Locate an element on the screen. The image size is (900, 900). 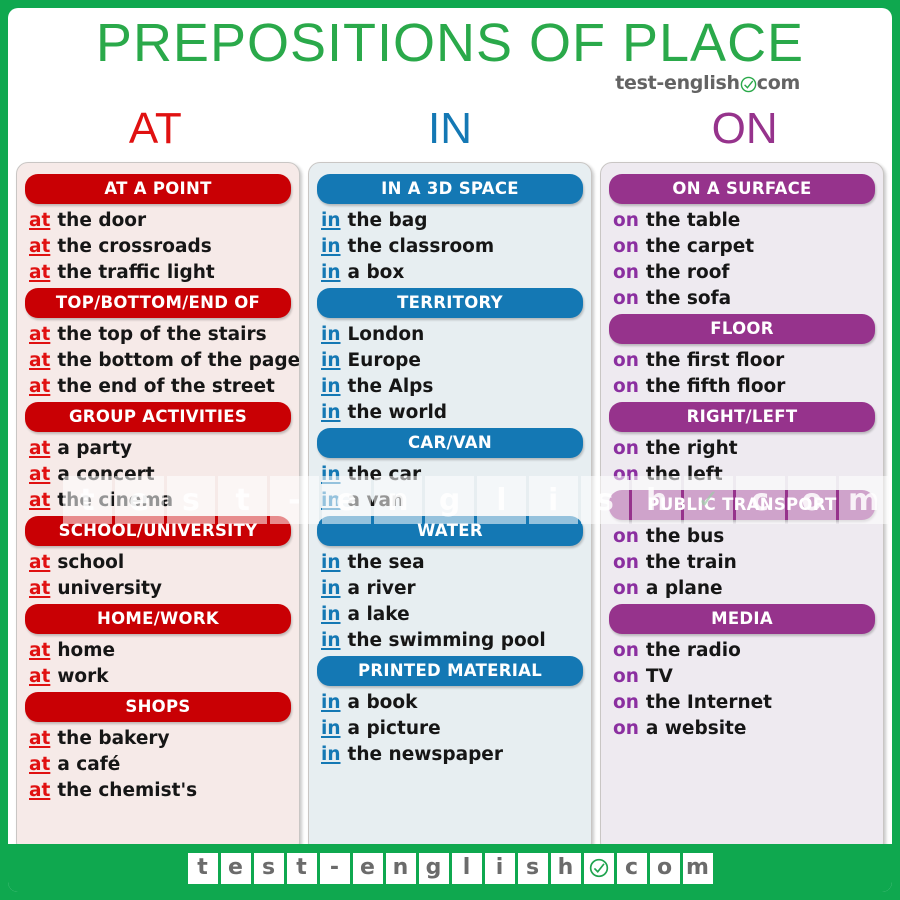
list-item: at the chemist's is located at coordinates (158, 790).